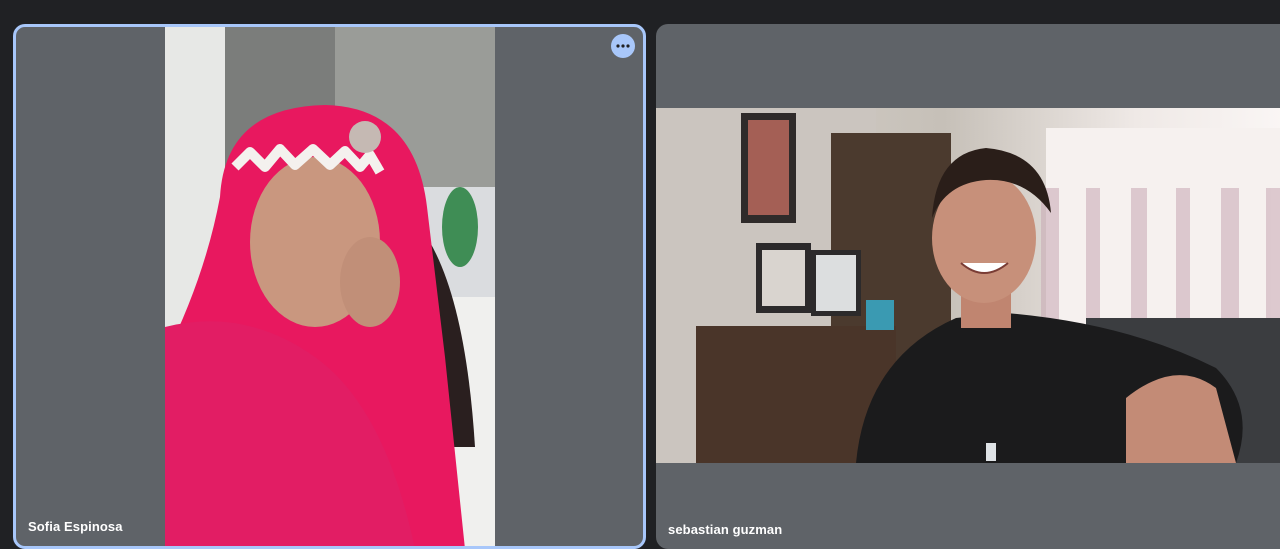  I want to click on more-options-button, so click(623, 46).